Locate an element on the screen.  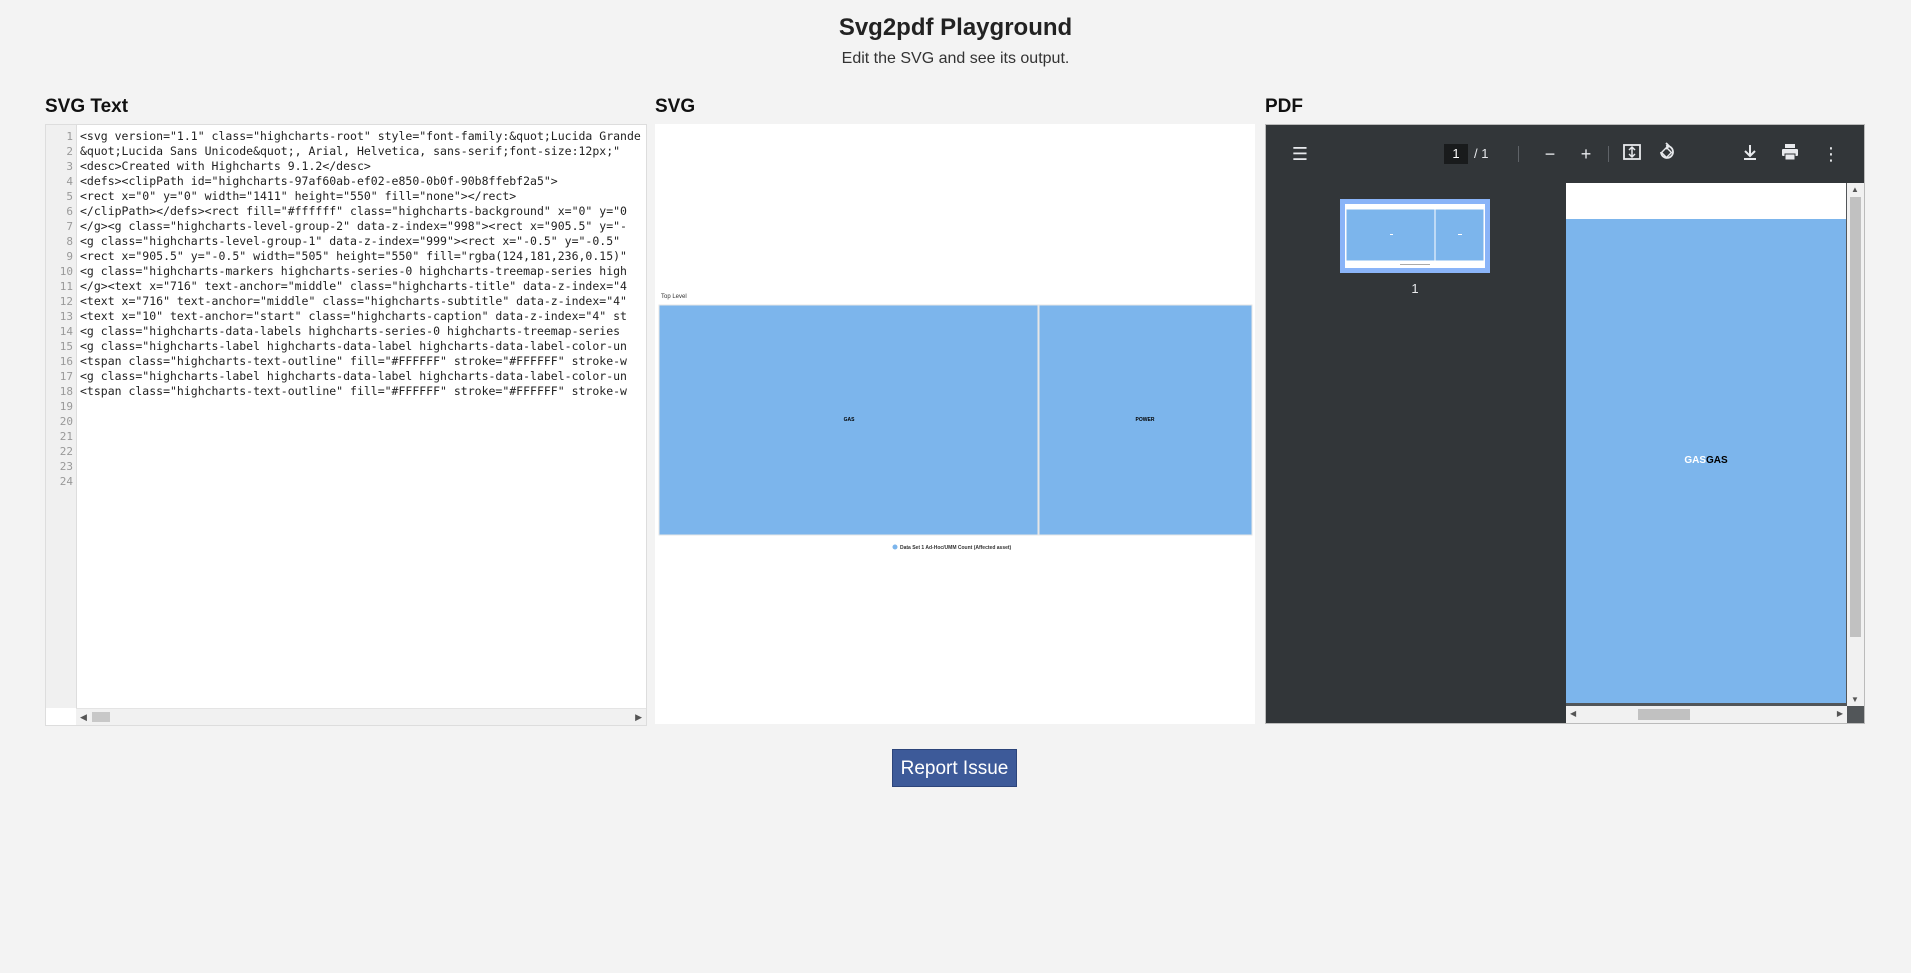
line-number: 1 is located at coordinates (69, 136).